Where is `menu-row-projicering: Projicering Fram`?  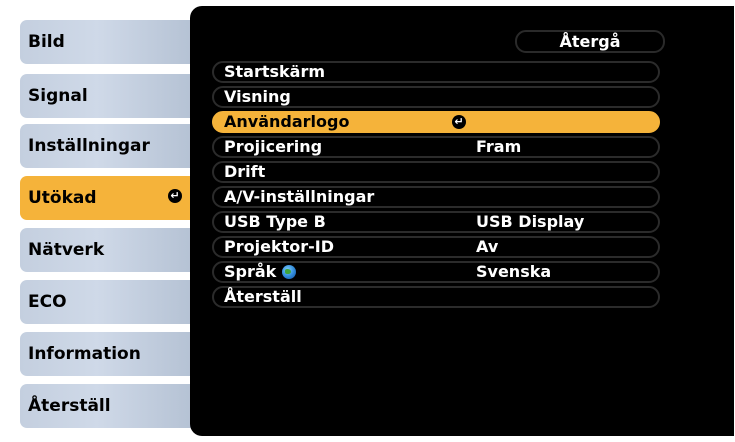
menu-row-projicering: Projicering Fram is located at coordinates (436, 147).